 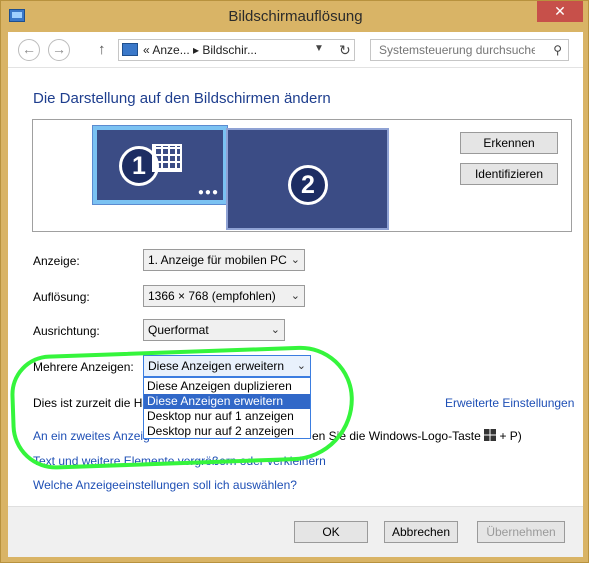 I want to click on titlebar: Bildschirmauflösung ✕, so click(x=295, y=17).